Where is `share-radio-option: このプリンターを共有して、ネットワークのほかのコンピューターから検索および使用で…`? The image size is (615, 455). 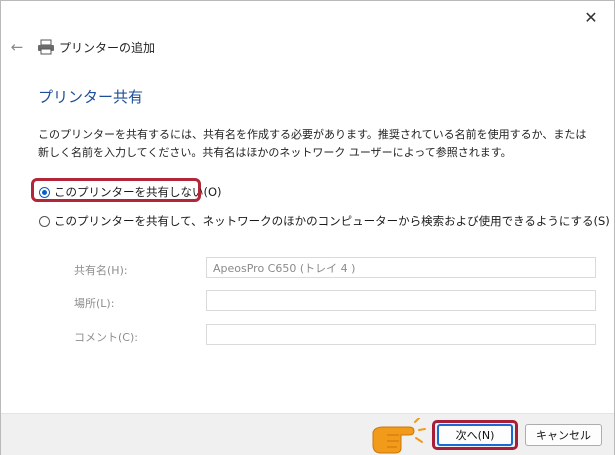
share-radio-option: このプリンターを共有して、ネットワークのほかのコンピューターから検索および使用で… is located at coordinates (324, 221).